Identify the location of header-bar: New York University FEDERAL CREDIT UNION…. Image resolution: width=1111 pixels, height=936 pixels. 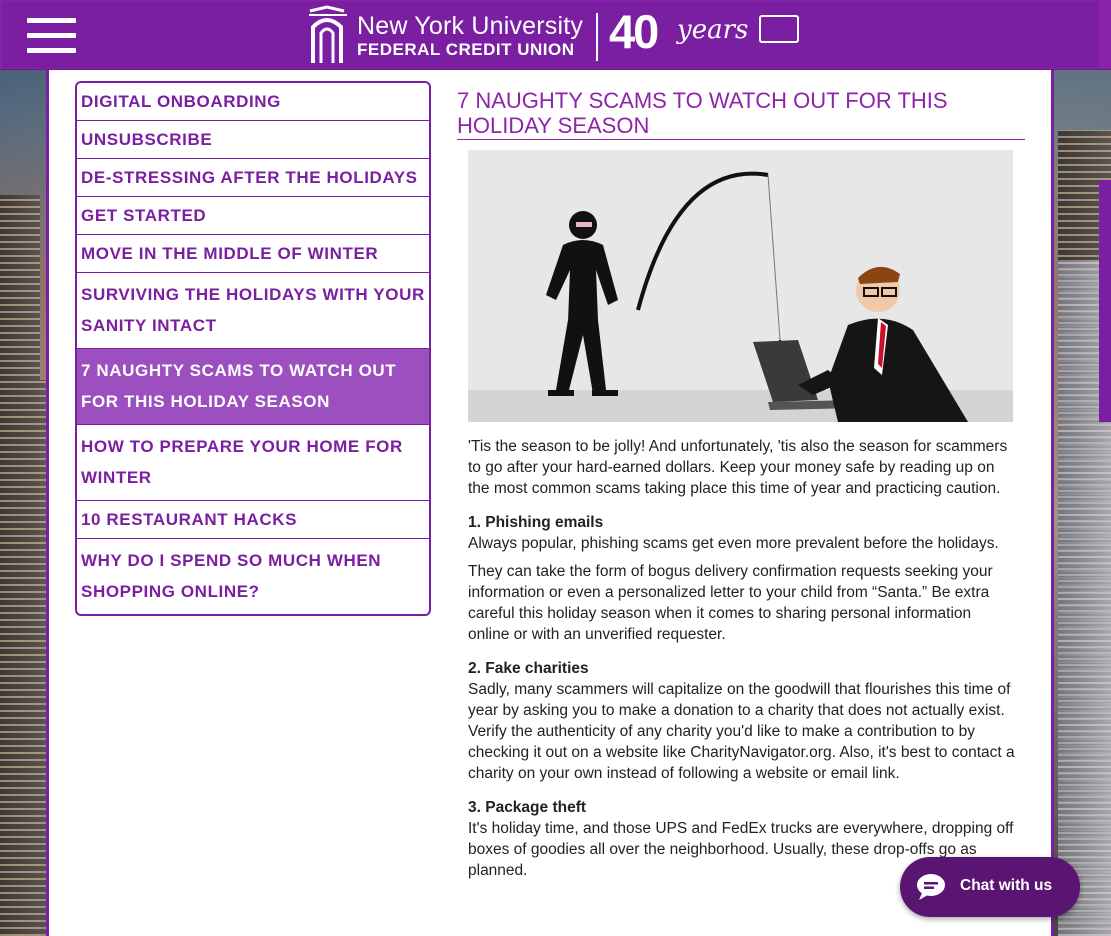
(550, 34).